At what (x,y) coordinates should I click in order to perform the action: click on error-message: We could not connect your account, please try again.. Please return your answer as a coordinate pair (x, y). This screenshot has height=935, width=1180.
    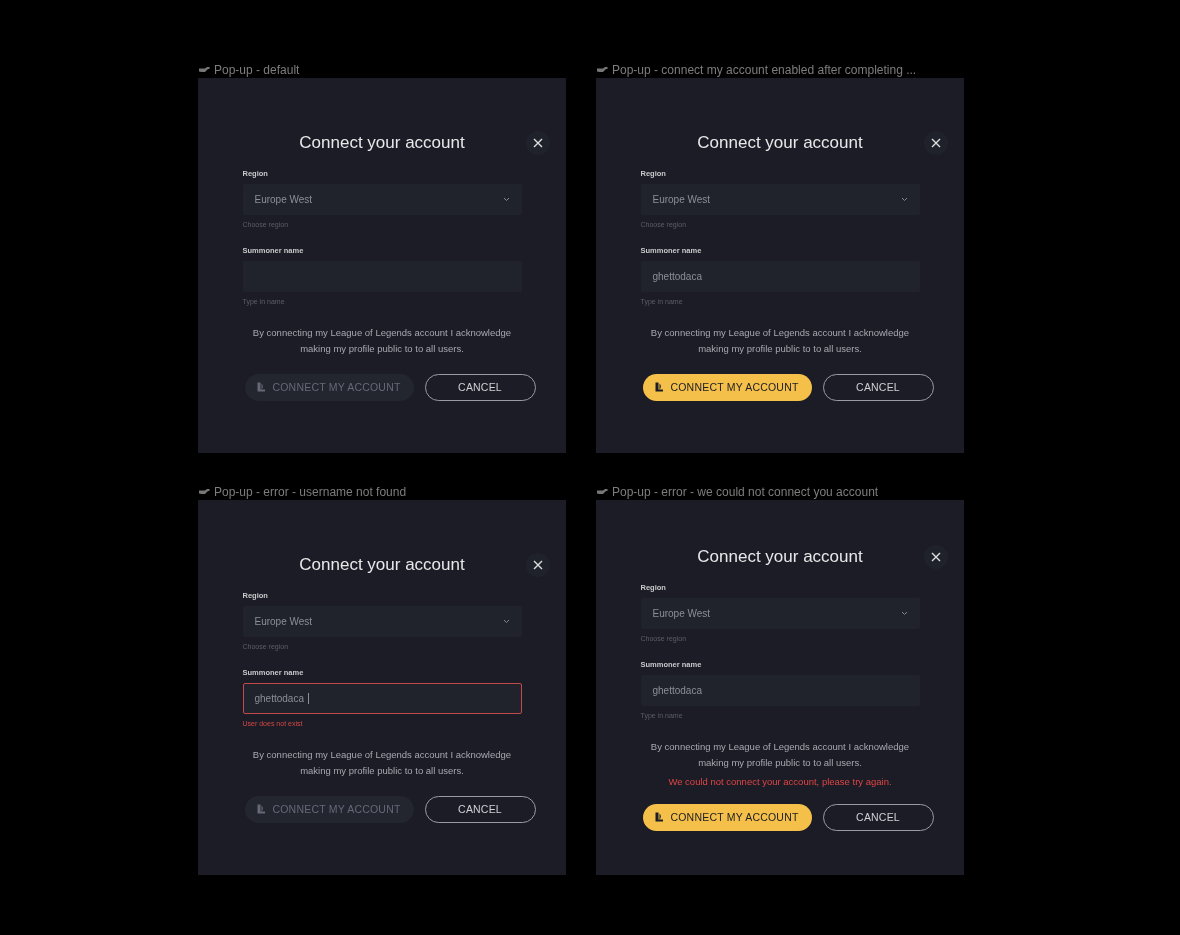
    Looking at the image, I should click on (780, 781).